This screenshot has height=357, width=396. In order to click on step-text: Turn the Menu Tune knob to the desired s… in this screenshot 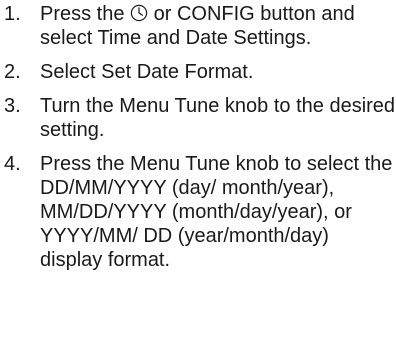, I will do `click(218, 118)`.